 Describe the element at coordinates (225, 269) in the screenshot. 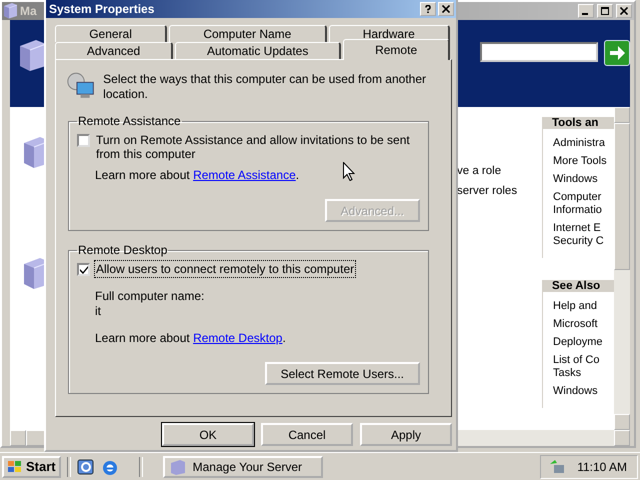

I see `checkbox-label: Allow users to connect remotely to this computer` at that location.